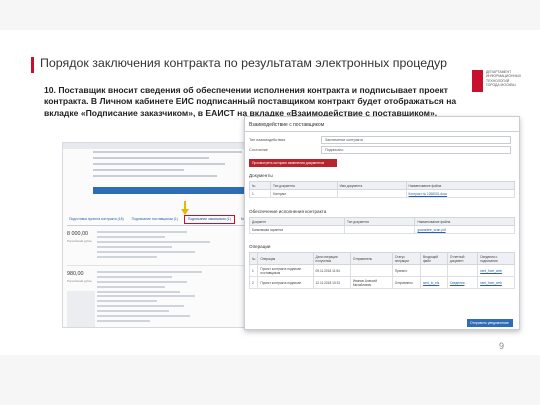 This screenshot has height=405, width=540. Describe the element at coordinates (270, 380) in the screenshot. I see `bottom-band` at that location.